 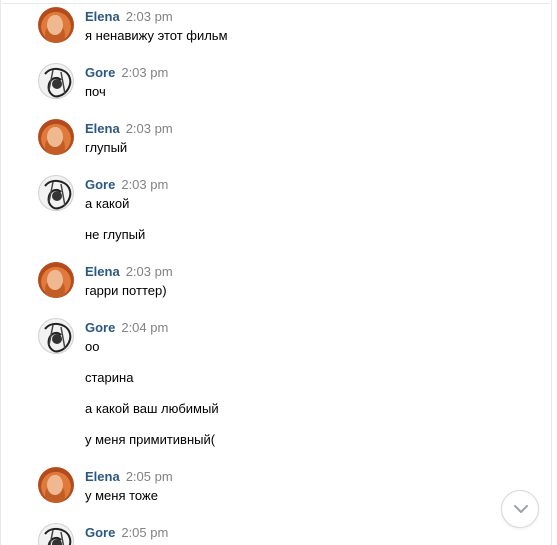 I want to click on message-group: Elena 2:05 pm у меня тоже, so click(x=278, y=487).